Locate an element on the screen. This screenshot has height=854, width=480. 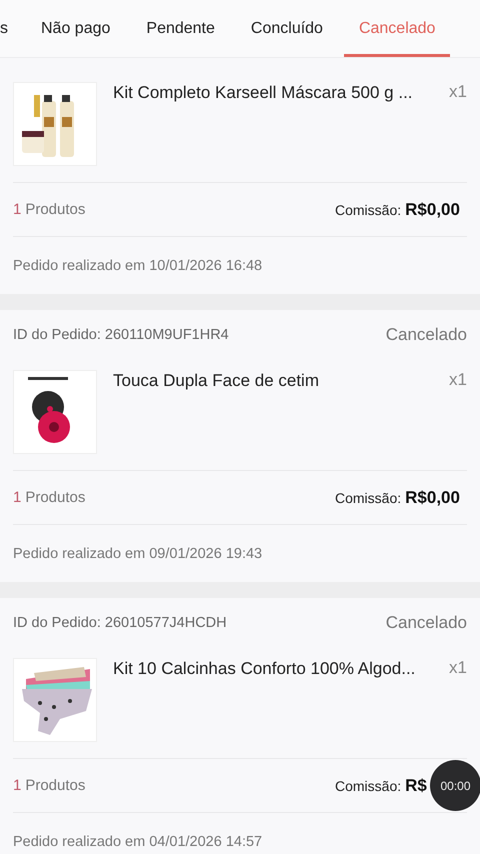
tab: s is located at coordinates (10, 28).